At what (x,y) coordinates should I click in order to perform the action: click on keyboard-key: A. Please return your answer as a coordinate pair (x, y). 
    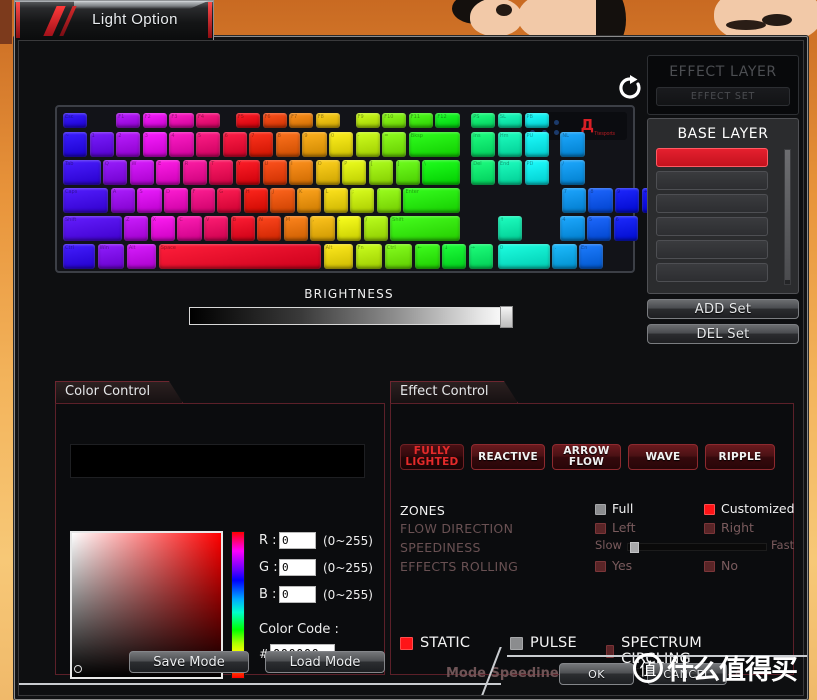
    Looking at the image, I should click on (123, 200).